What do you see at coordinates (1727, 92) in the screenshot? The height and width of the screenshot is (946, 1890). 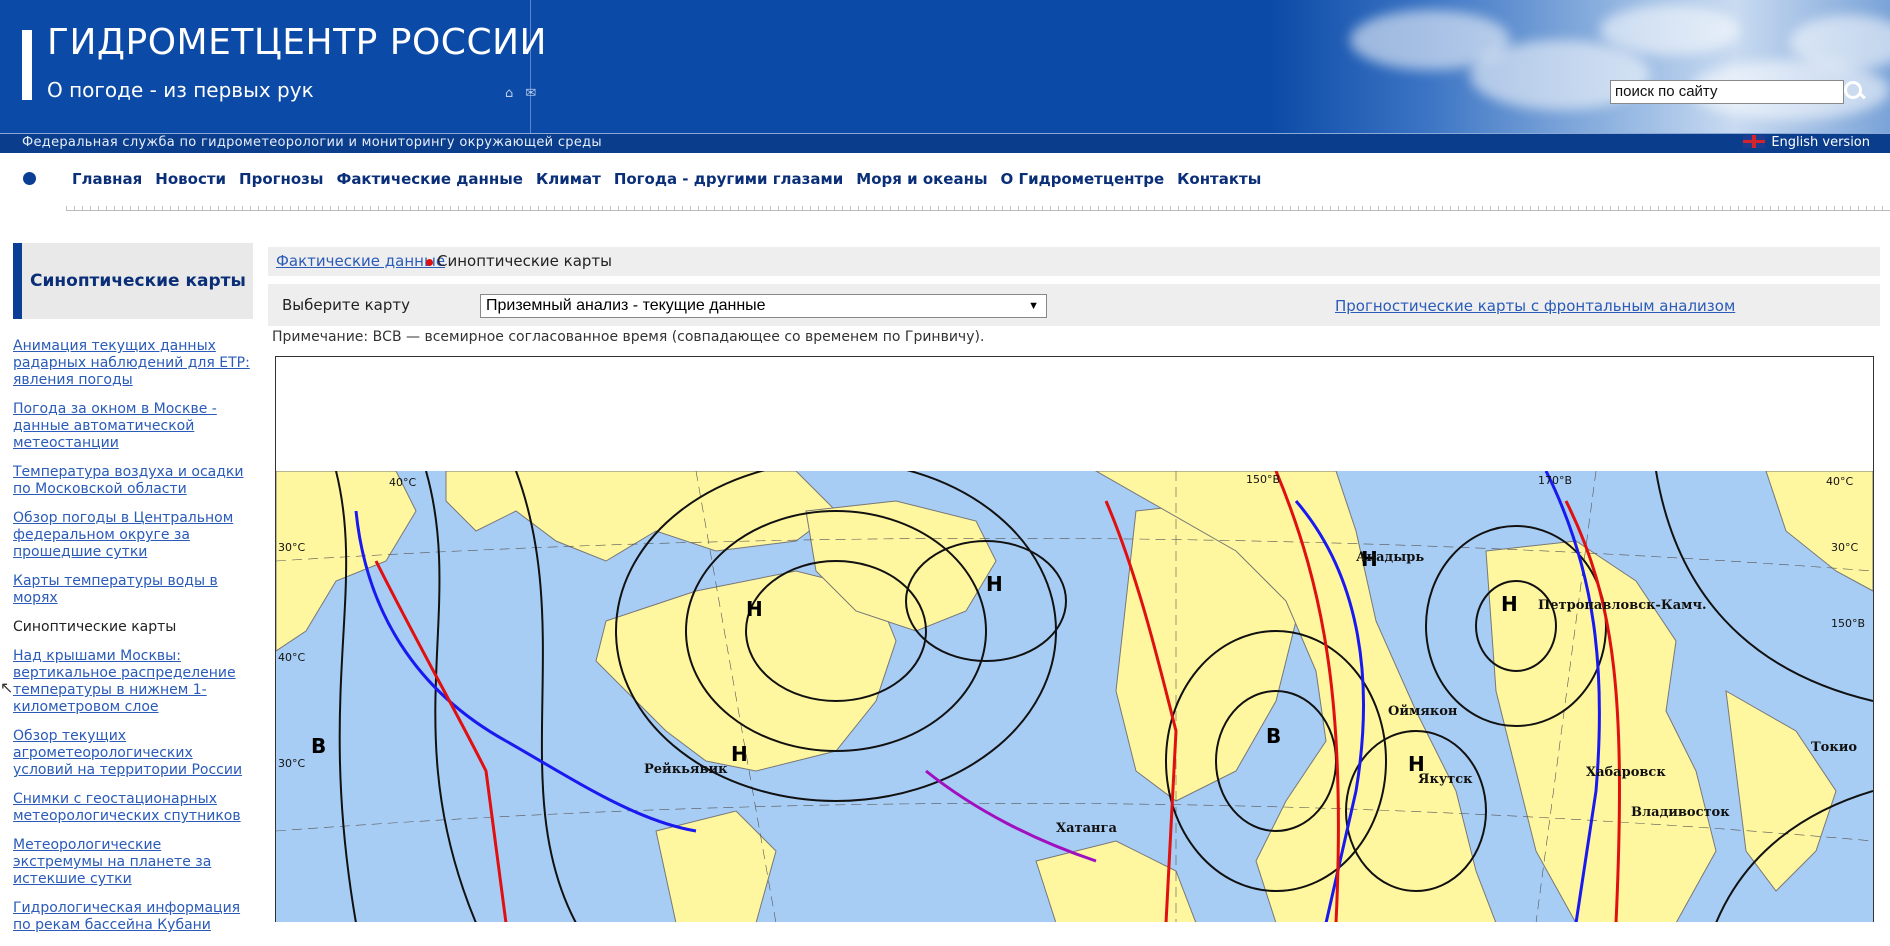 I see `search-input: поиск по сайту` at bounding box center [1727, 92].